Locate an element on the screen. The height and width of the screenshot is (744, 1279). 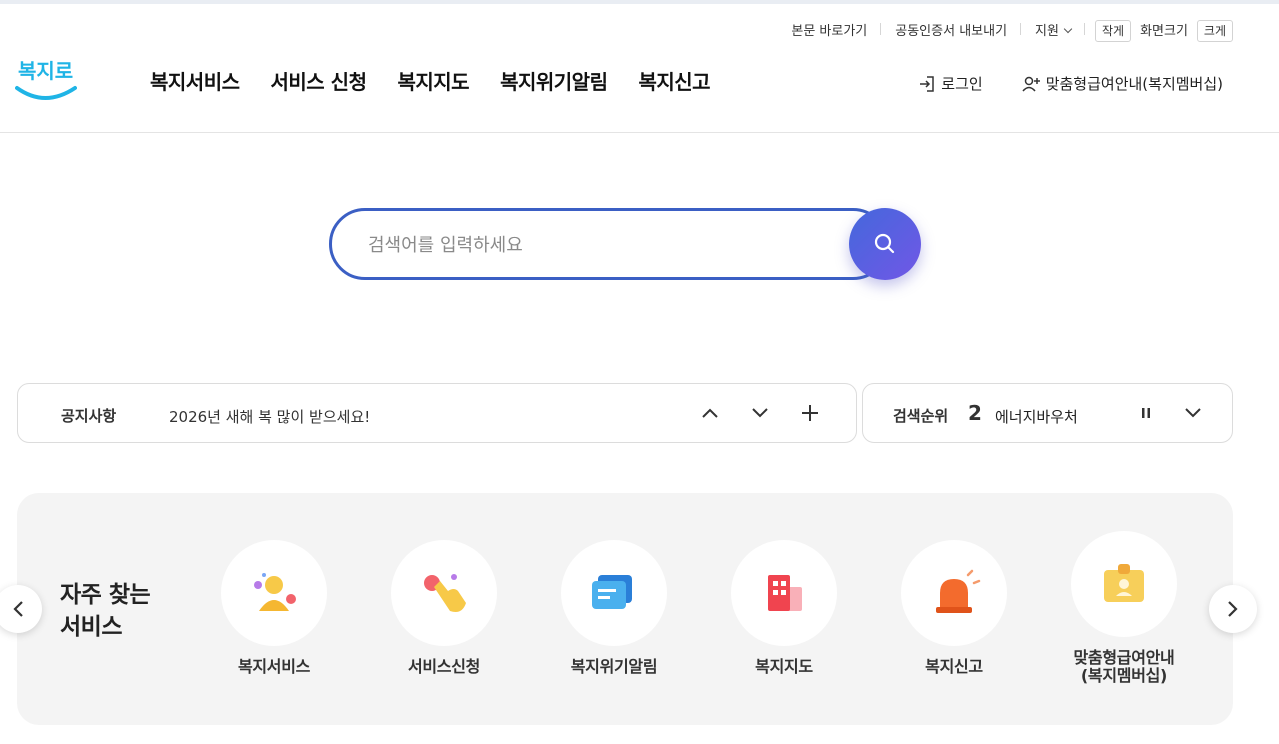
membership-link: 맞춤형급여안내(복지멤버십) is located at coordinates (1122, 83).